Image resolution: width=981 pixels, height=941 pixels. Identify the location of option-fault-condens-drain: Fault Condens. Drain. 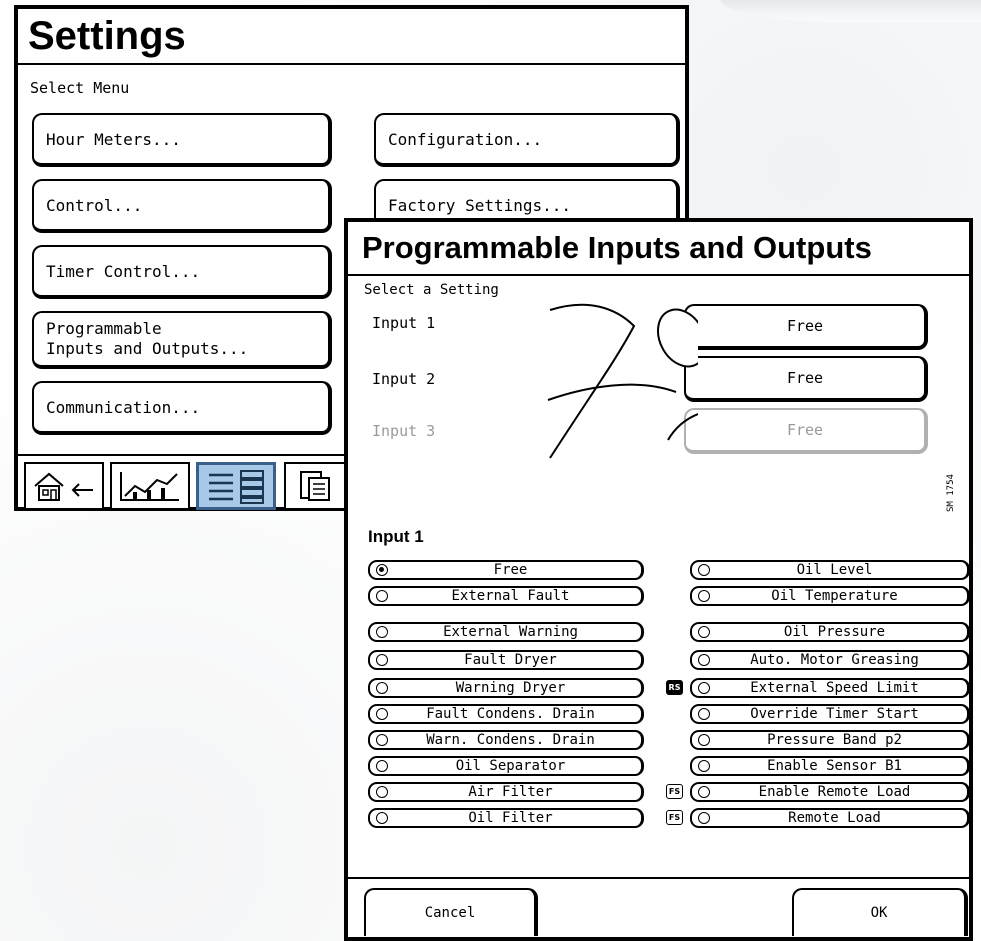
(506, 714).